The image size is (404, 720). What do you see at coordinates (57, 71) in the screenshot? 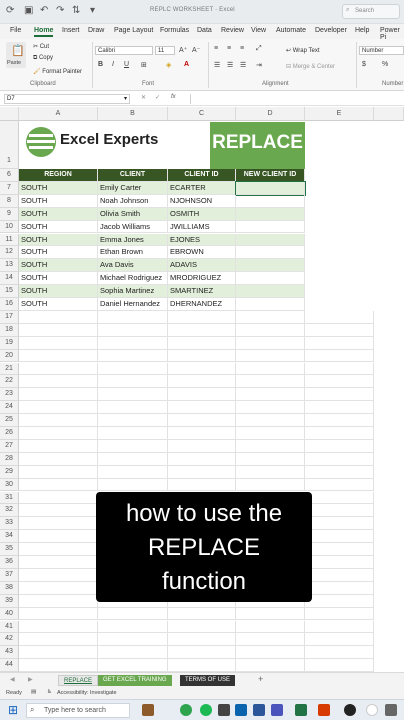
I see `format-painter-button: 🖌 Format Painter` at bounding box center [57, 71].